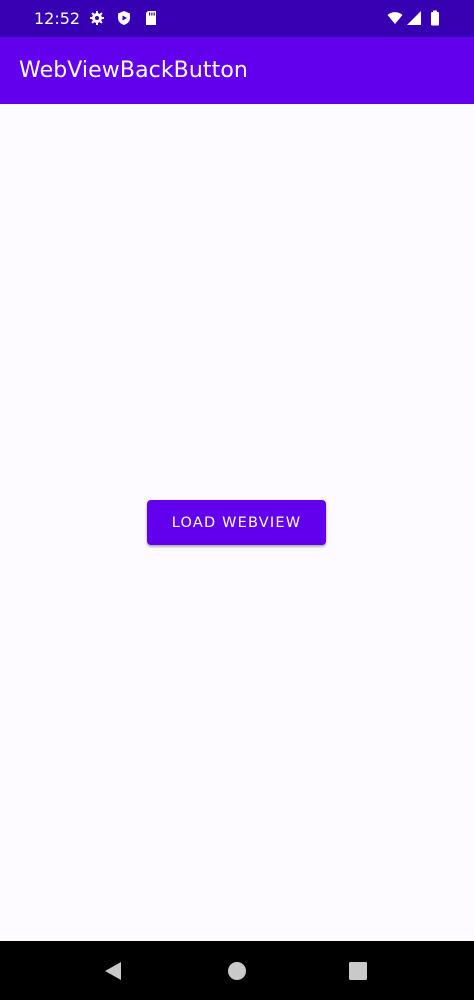 The height and width of the screenshot is (1000, 474). Describe the element at coordinates (435, 18) in the screenshot. I see `battery-icon` at that location.